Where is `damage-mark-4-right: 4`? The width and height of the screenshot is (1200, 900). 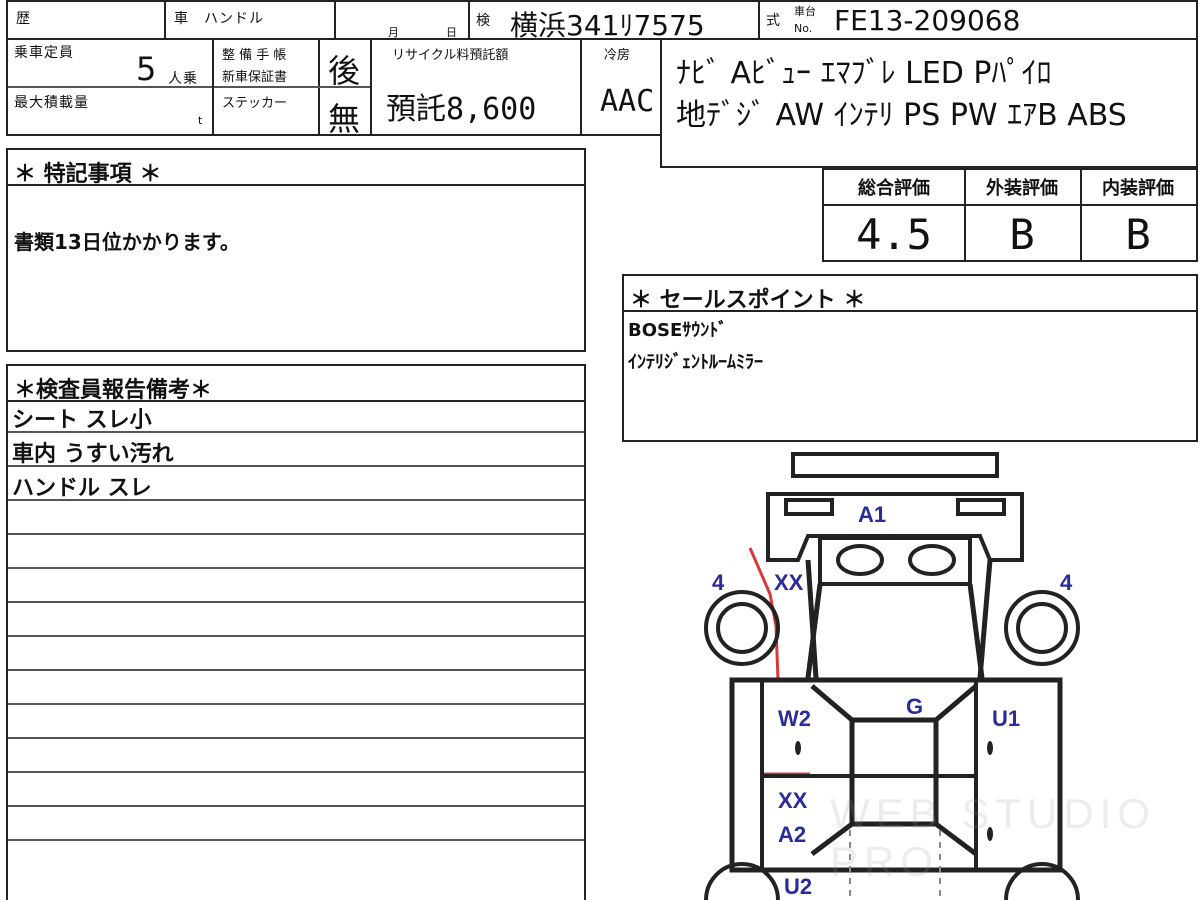 damage-mark-4-right: 4 is located at coordinates (1066, 582).